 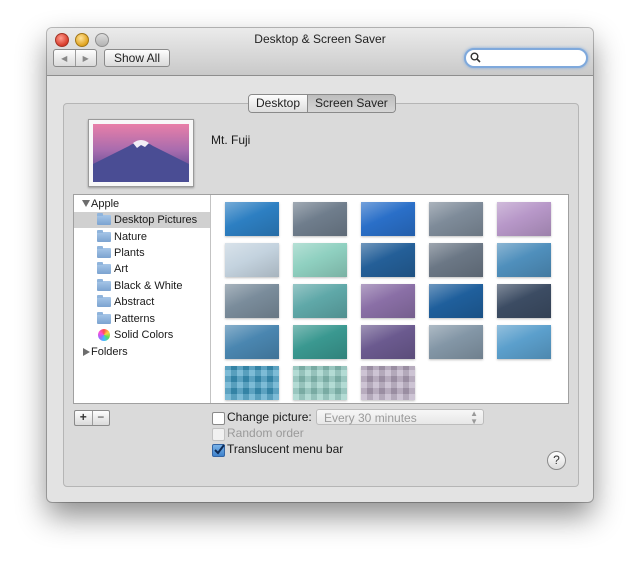 I want to click on tab-bar: Desktop Screen Saver, so click(x=322, y=103).